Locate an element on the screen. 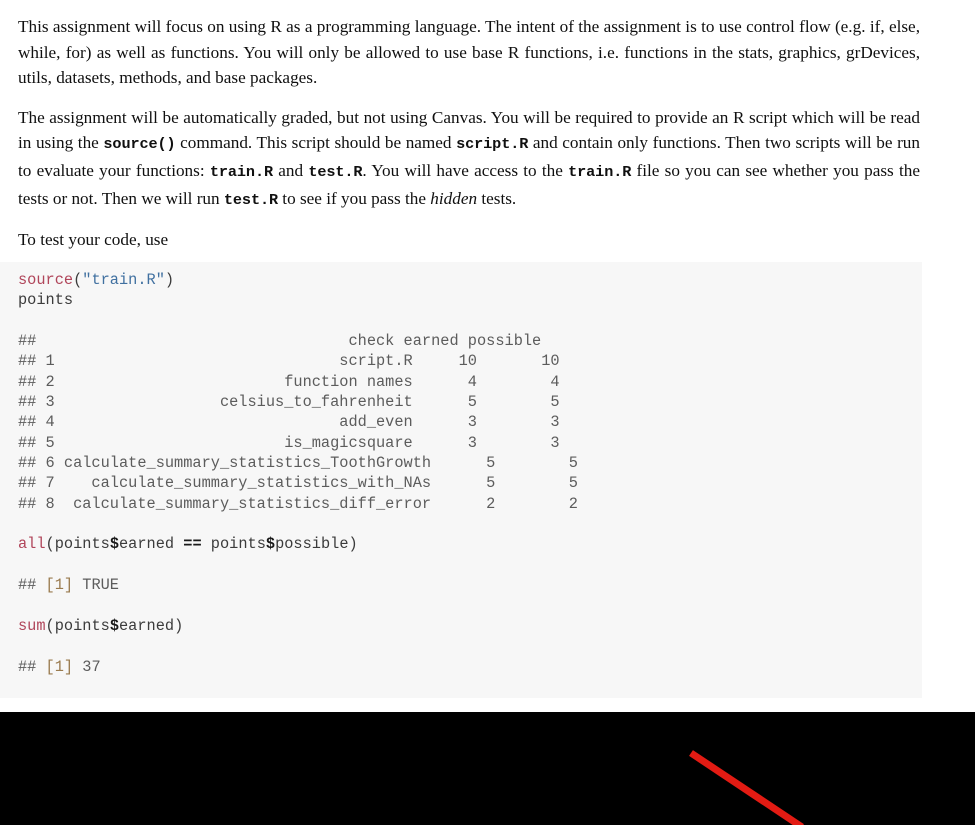 Image resolution: width=975 pixels, height=825 pixels. output-line-true: ## [1] TRUE is located at coordinates (68, 585).